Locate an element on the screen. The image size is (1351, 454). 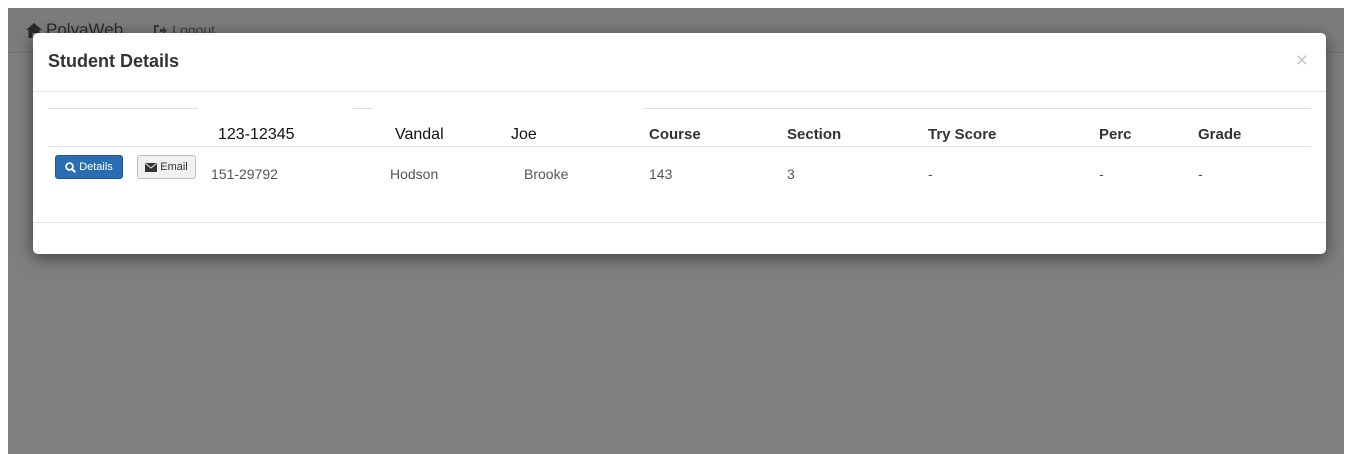
details-button-label: Details is located at coordinates (96, 167).